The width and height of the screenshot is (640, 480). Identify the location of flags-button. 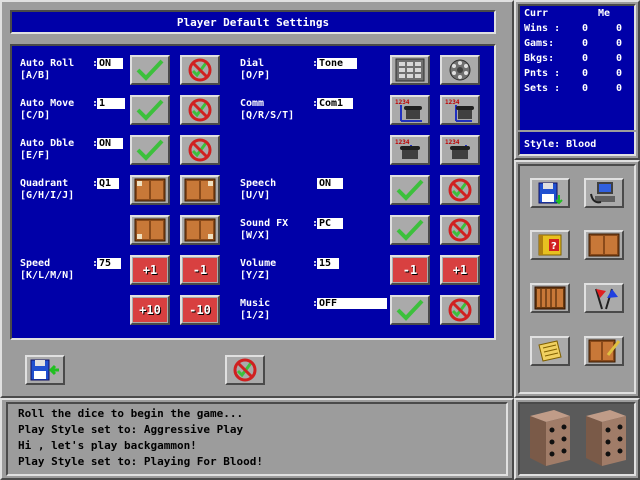
(604, 298).